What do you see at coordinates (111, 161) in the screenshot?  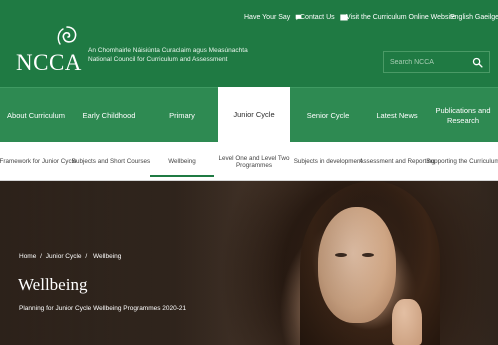 I see `subnav-subjects-short-courses: Subjects and Short Courses` at bounding box center [111, 161].